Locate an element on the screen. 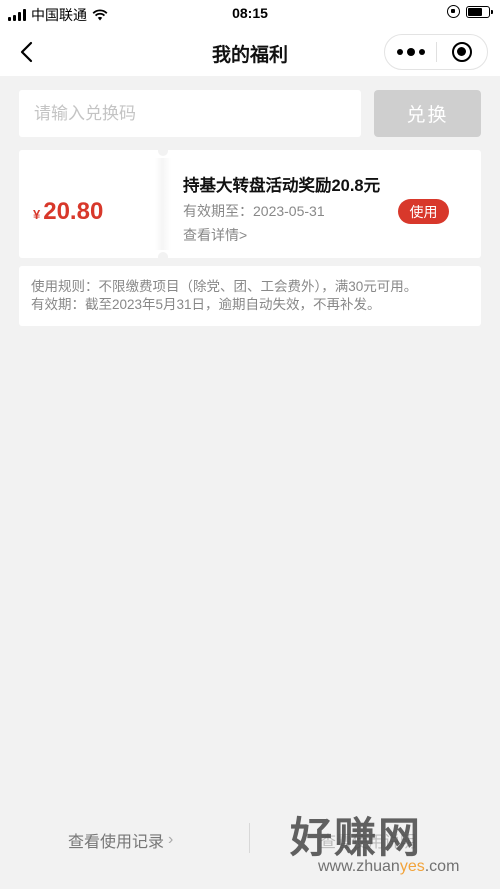 The height and width of the screenshot is (889, 500). status-right is located at coordinates (470, 11).